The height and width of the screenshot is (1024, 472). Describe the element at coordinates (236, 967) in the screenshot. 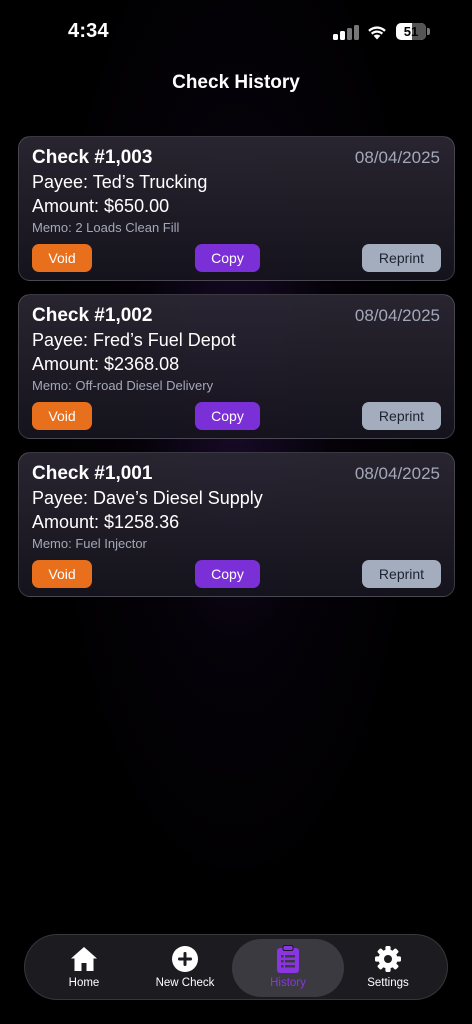

I see `tab-bar: Home New Check History Settings` at that location.